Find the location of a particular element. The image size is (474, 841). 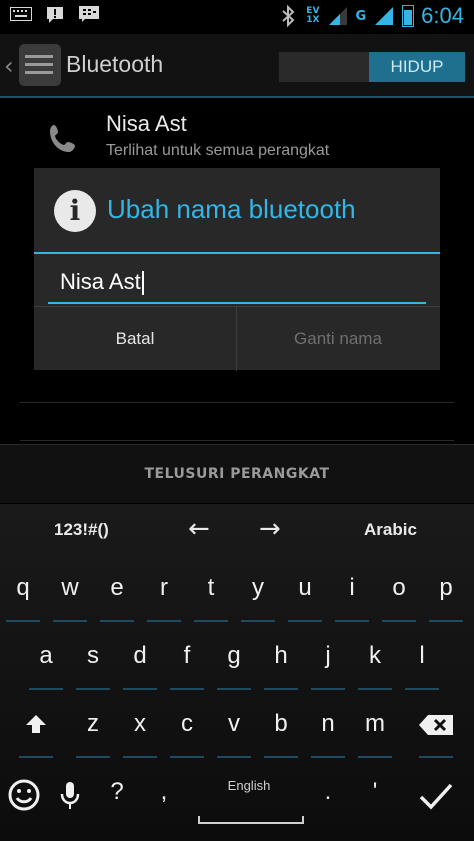

device-name: Nisa Ast is located at coordinates (146, 123).